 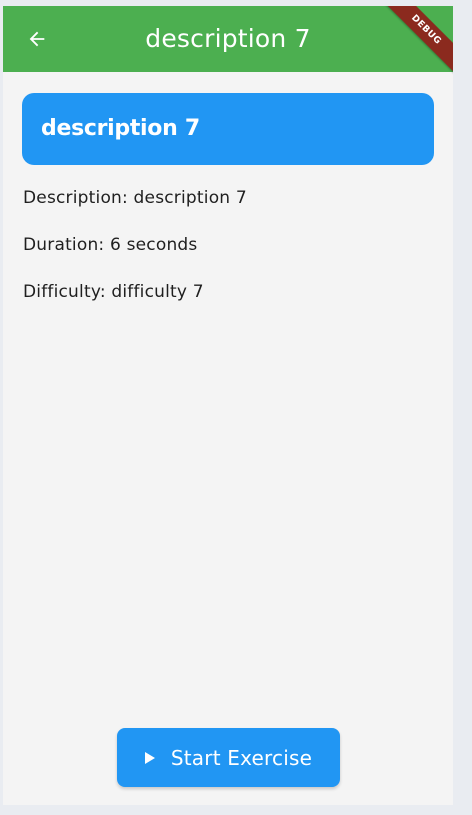 What do you see at coordinates (135, 198) in the screenshot?
I see `description-text: Description: description 7` at bounding box center [135, 198].